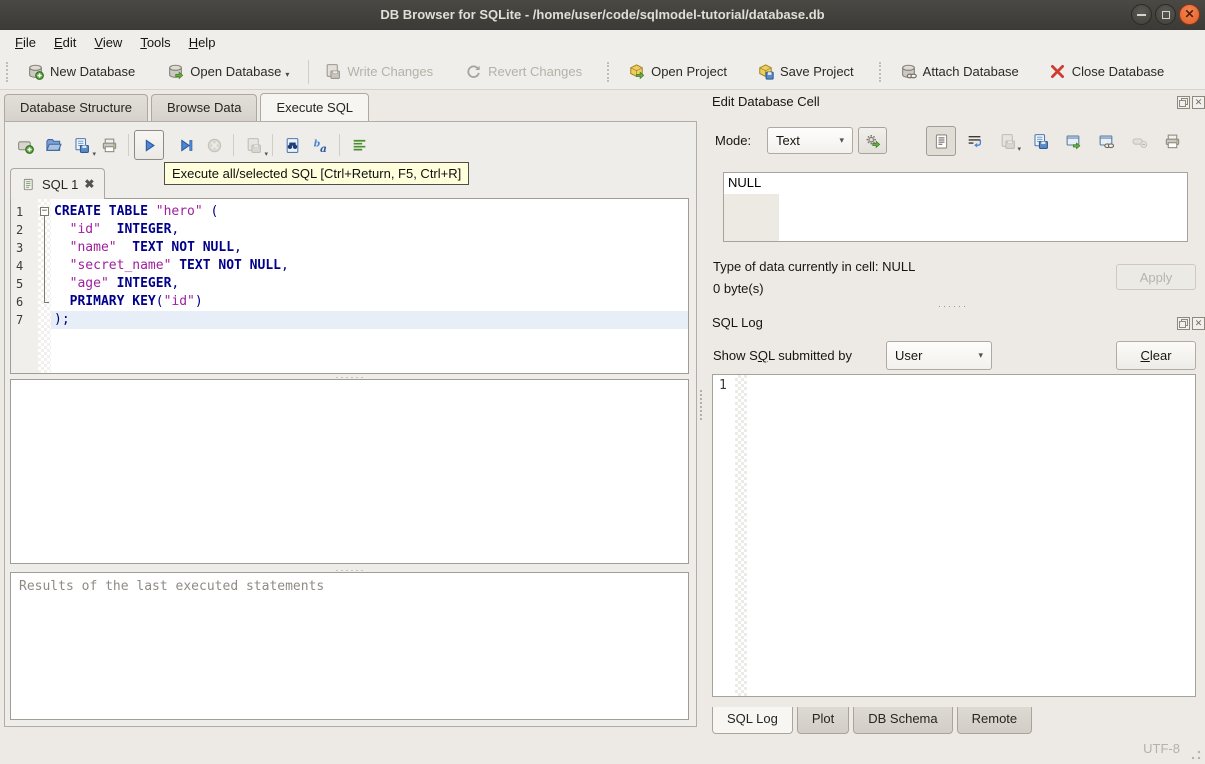 This screenshot has width=1205, height=764. What do you see at coordinates (980, 355) in the screenshot?
I see `sql-log-filter-arrow-icon: ▾` at bounding box center [980, 355].